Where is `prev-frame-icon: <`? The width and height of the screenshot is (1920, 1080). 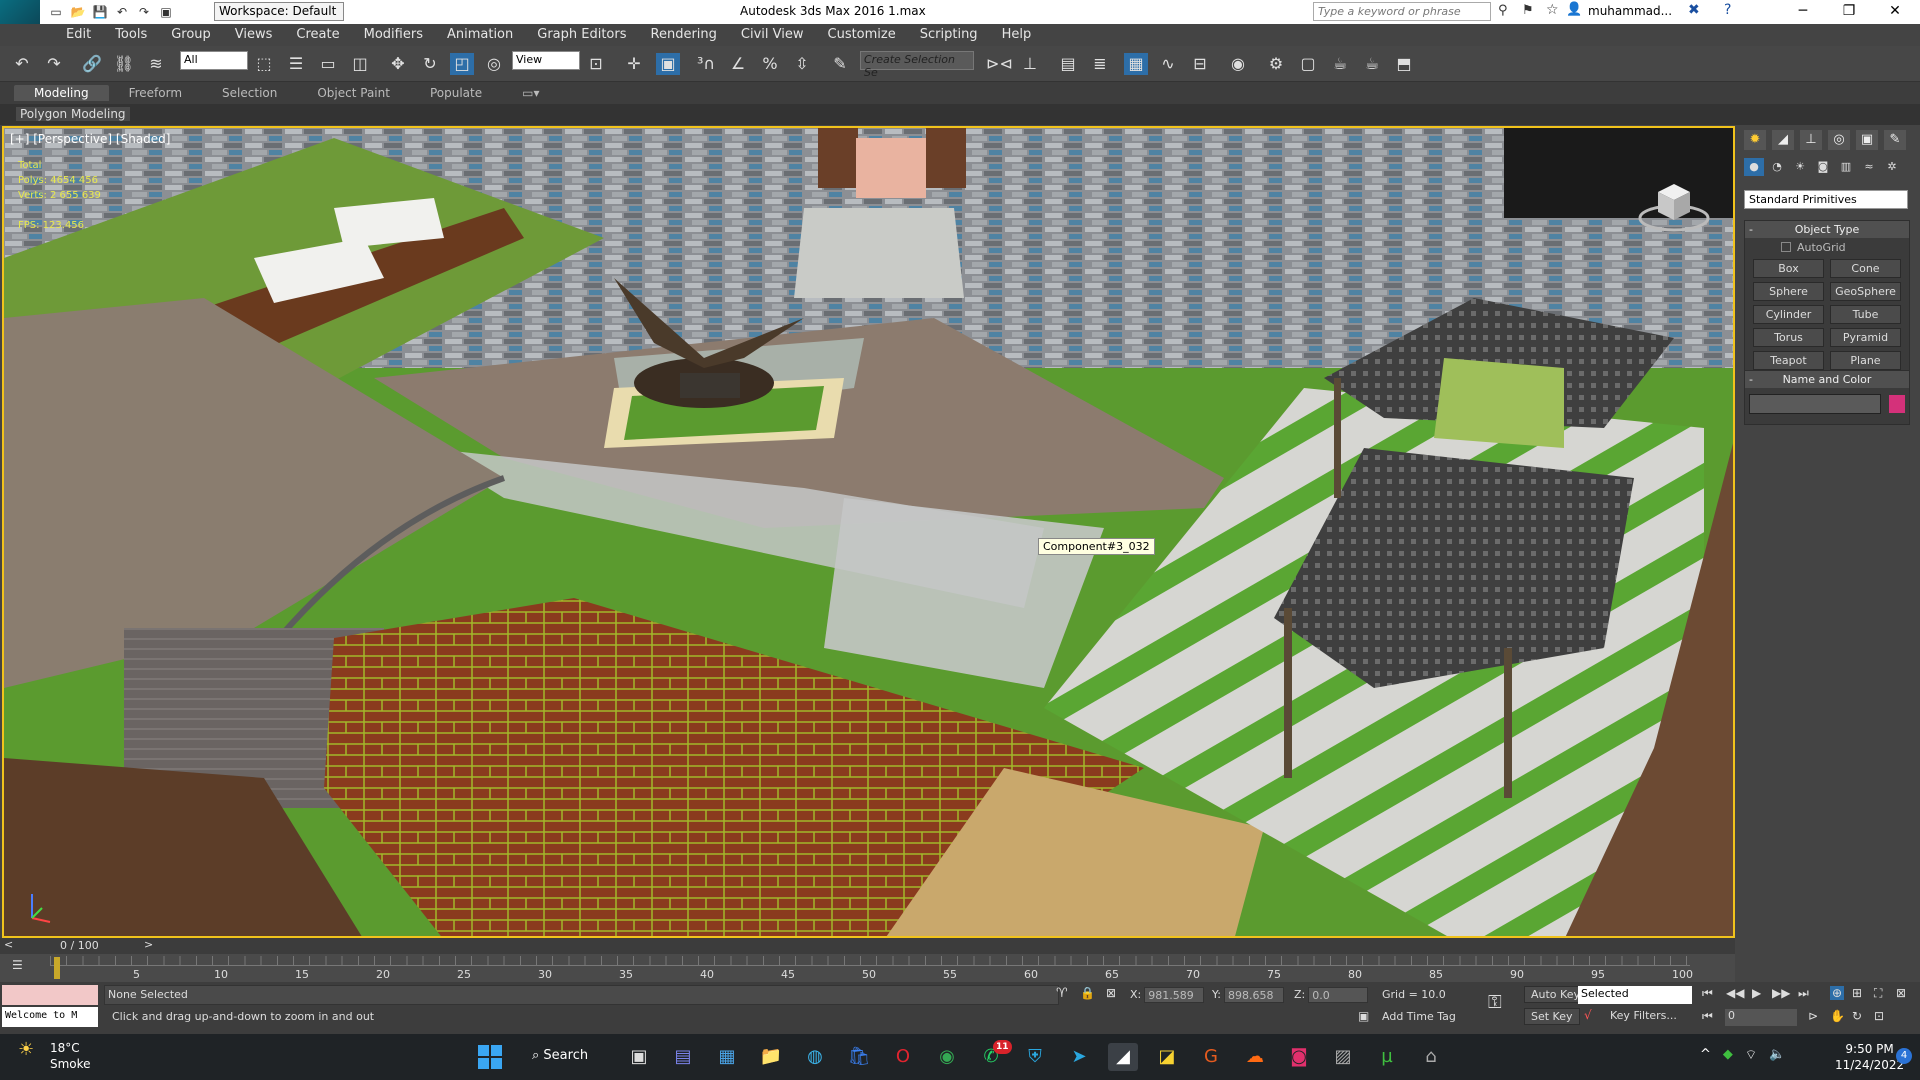
prev-frame-icon: < is located at coordinates (8, 944).